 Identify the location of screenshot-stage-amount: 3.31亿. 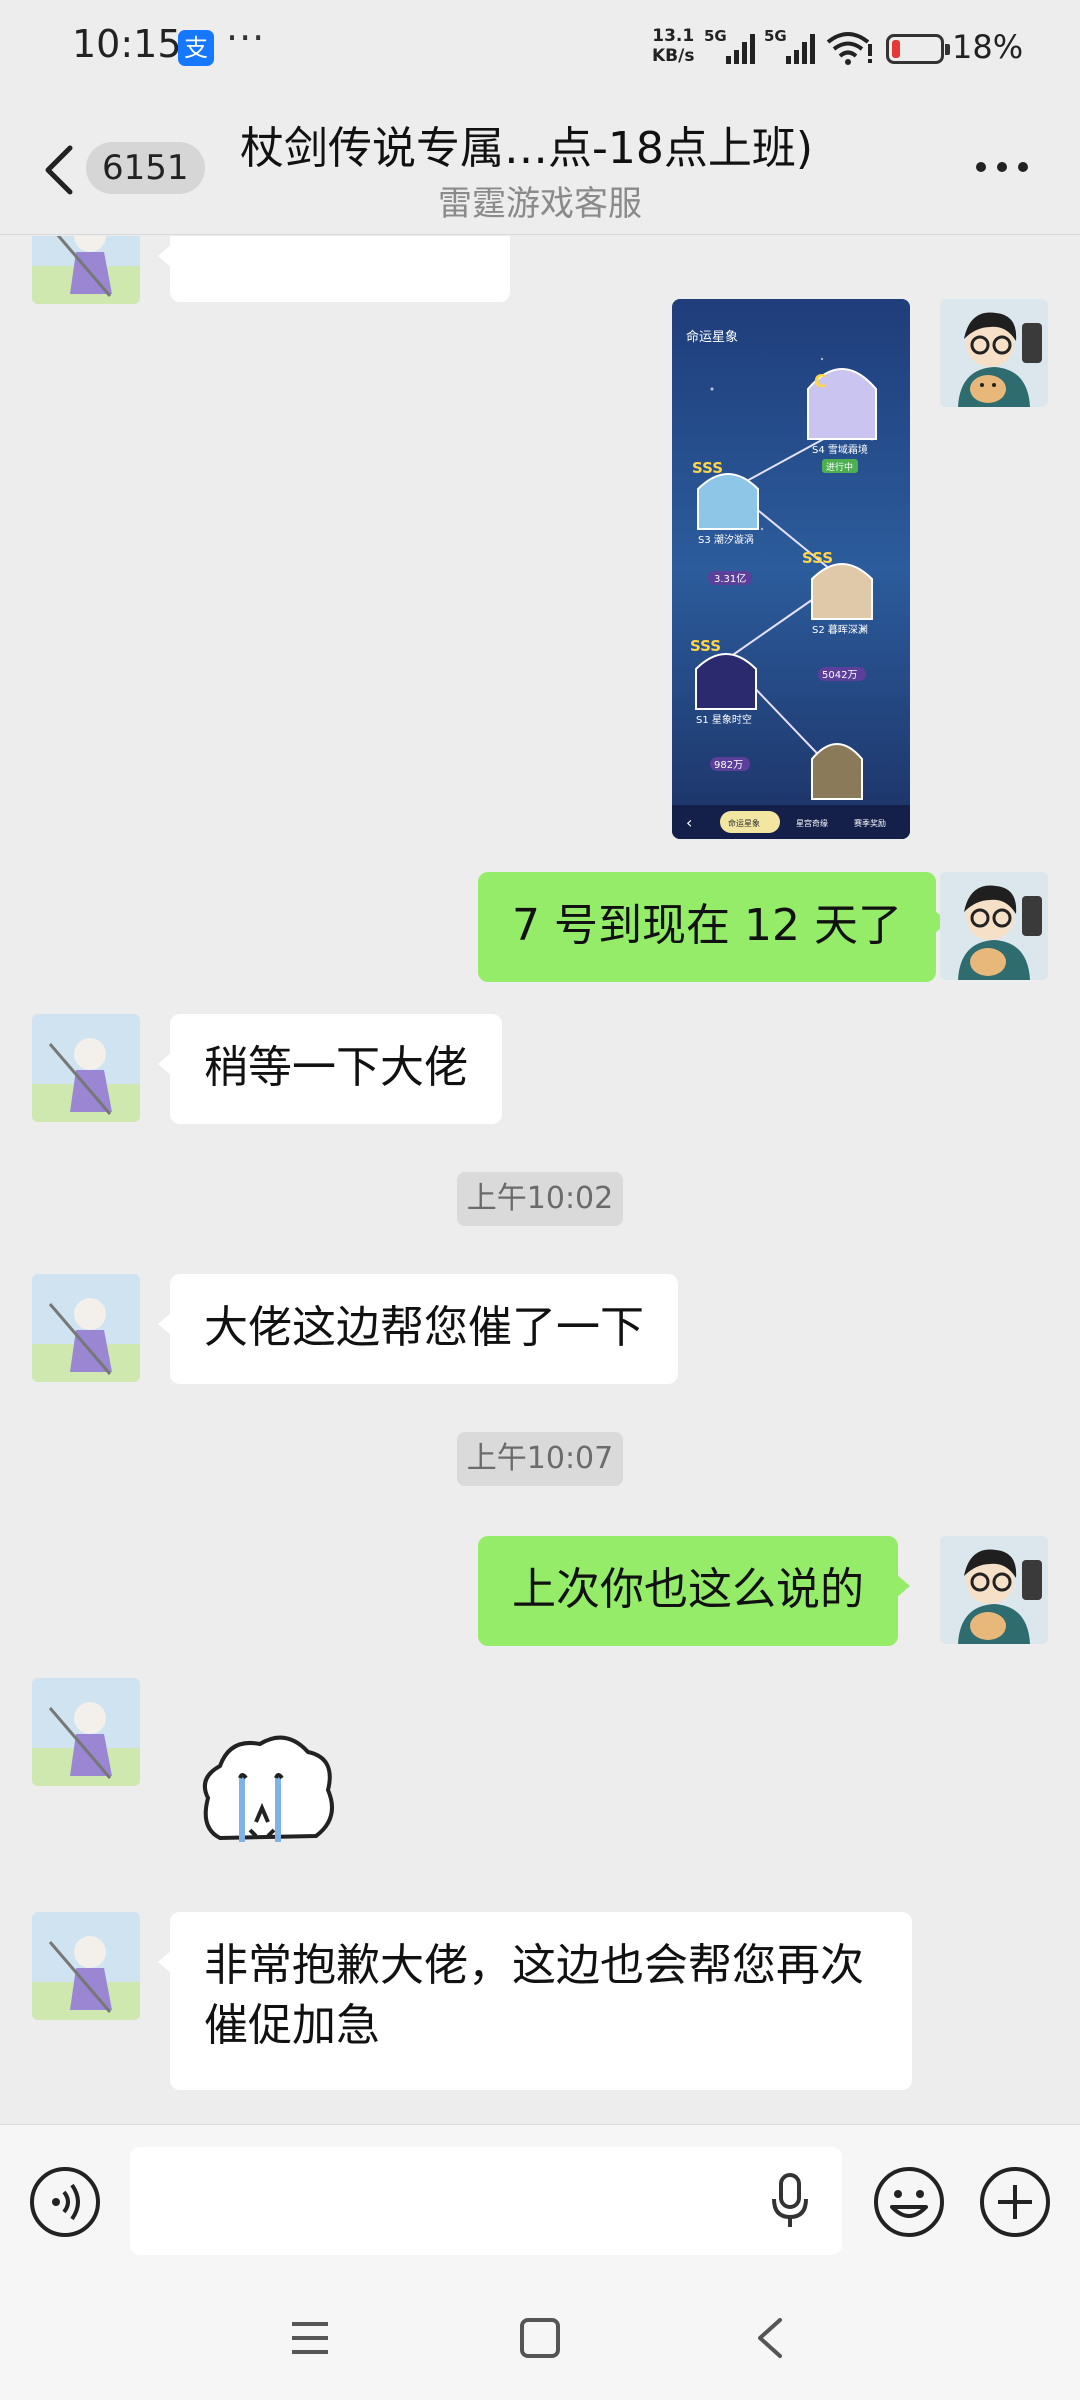
(730, 578).